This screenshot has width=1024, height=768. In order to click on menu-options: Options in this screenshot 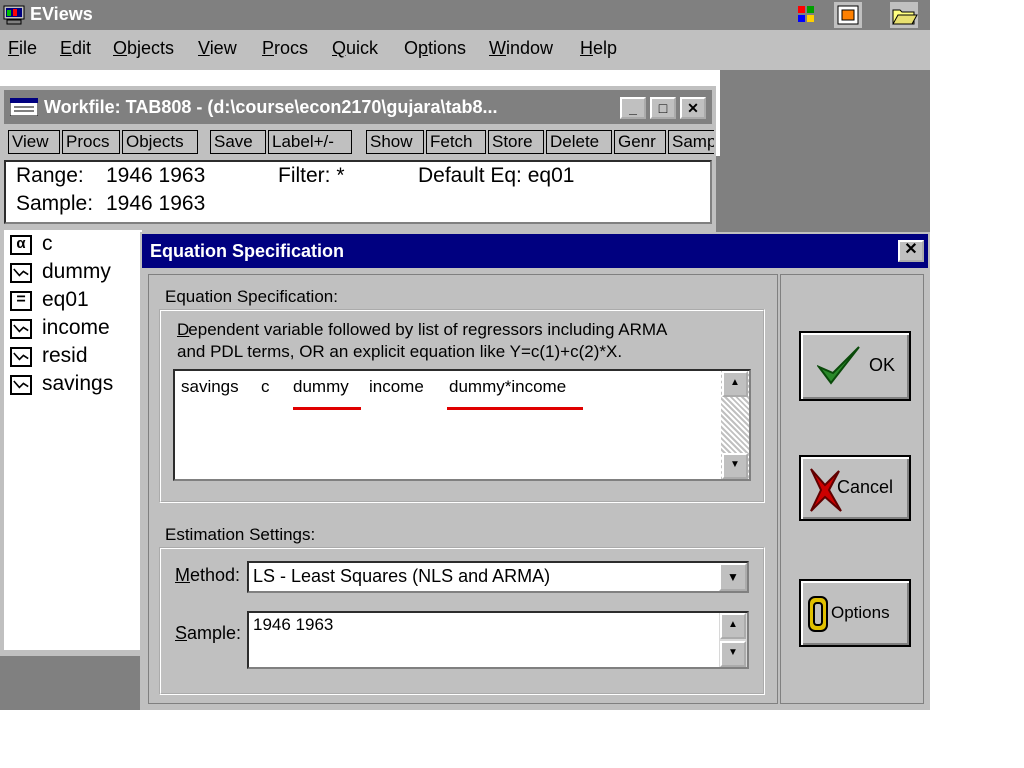, I will do `click(435, 48)`.